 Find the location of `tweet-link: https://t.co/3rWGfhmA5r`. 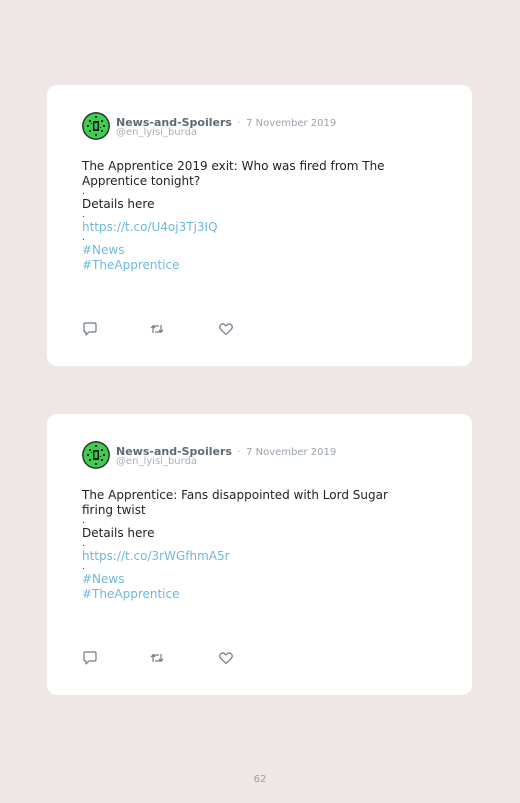

tweet-link: https://t.co/3rWGfhmA5r is located at coordinates (247, 556).